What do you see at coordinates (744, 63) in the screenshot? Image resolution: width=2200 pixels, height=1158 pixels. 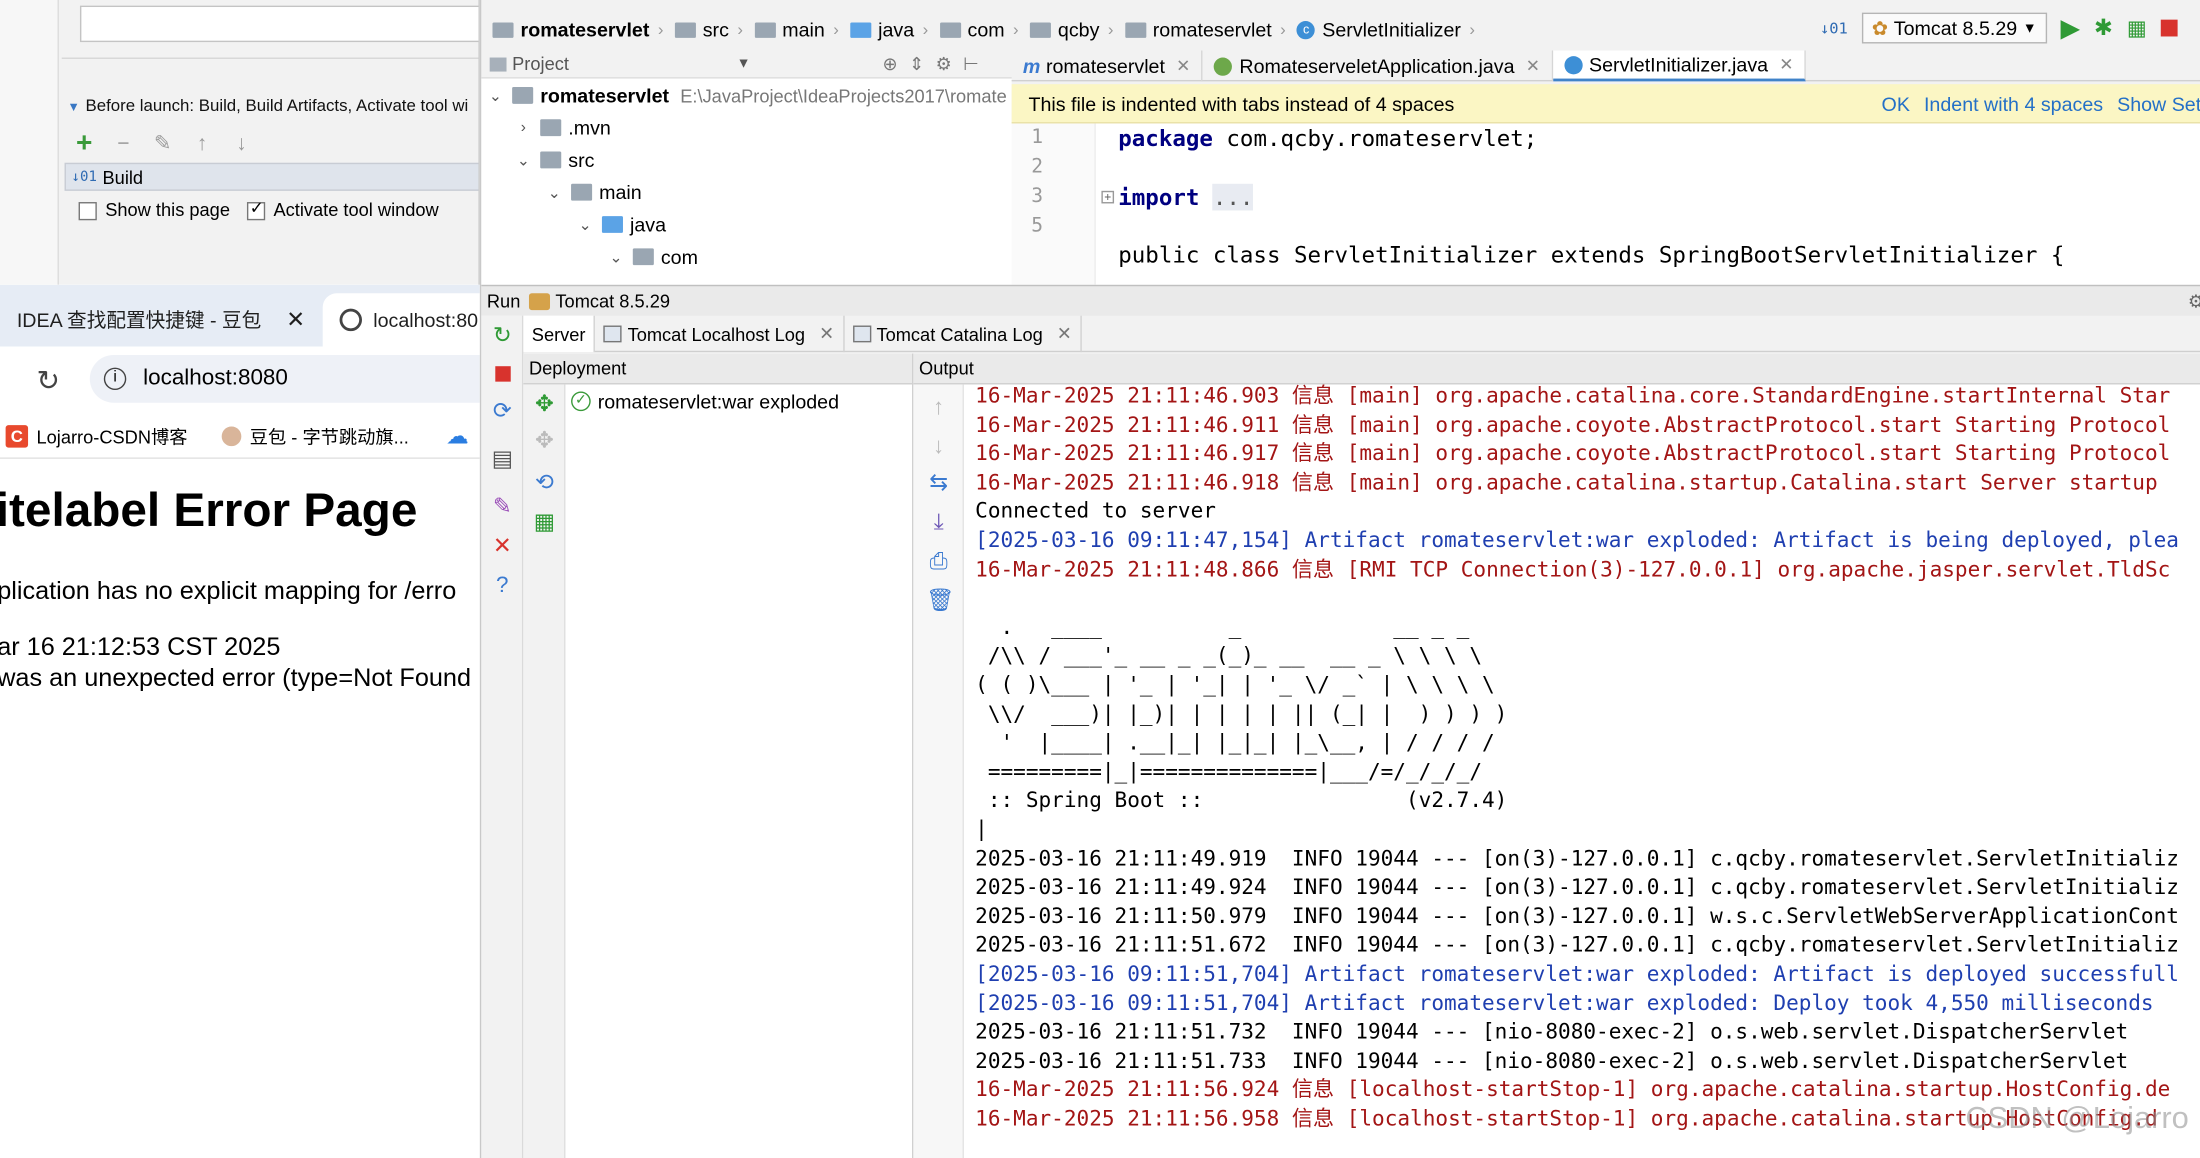 I see `chevron-down-icon: ▼` at bounding box center [744, 63].